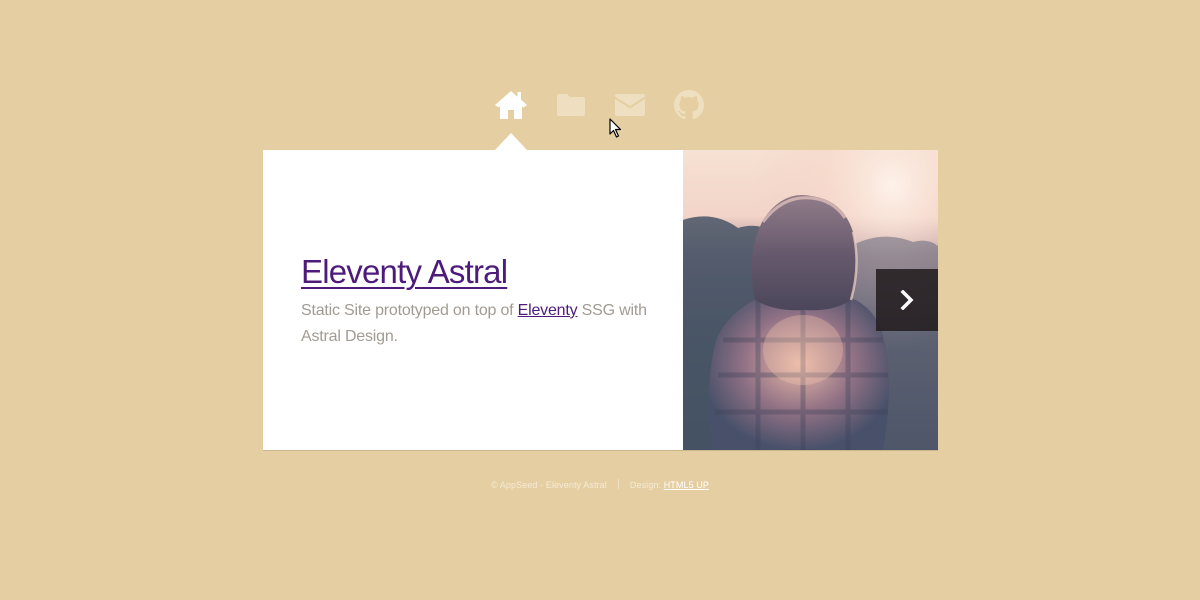 This screenshot has width=1200, height=600. What do you see at coordinates (548, 310) in the screenshot?
I see `eleventy-link: Eleventy` at bounding box center [548, 310].